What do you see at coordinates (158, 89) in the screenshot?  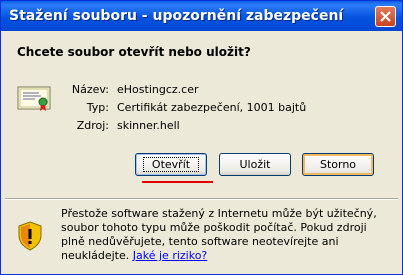 I see `file-name-value: eHostingcz.cer` at bounding box center [158, 89].